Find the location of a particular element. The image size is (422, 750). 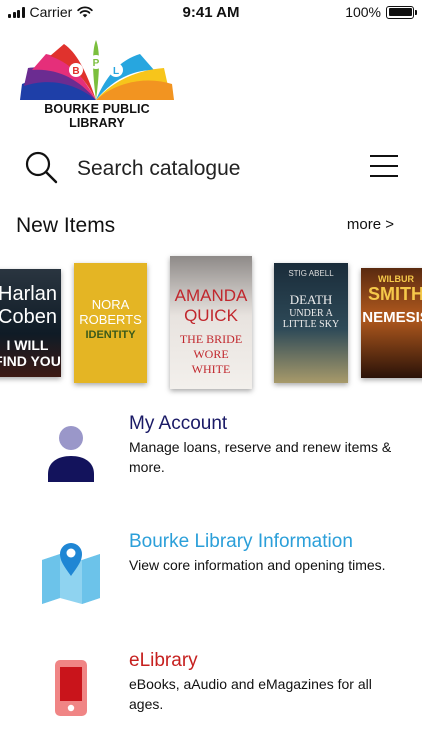

status-bar: Carrier 9:41 AM 100% is located at coordinates (211, 12).